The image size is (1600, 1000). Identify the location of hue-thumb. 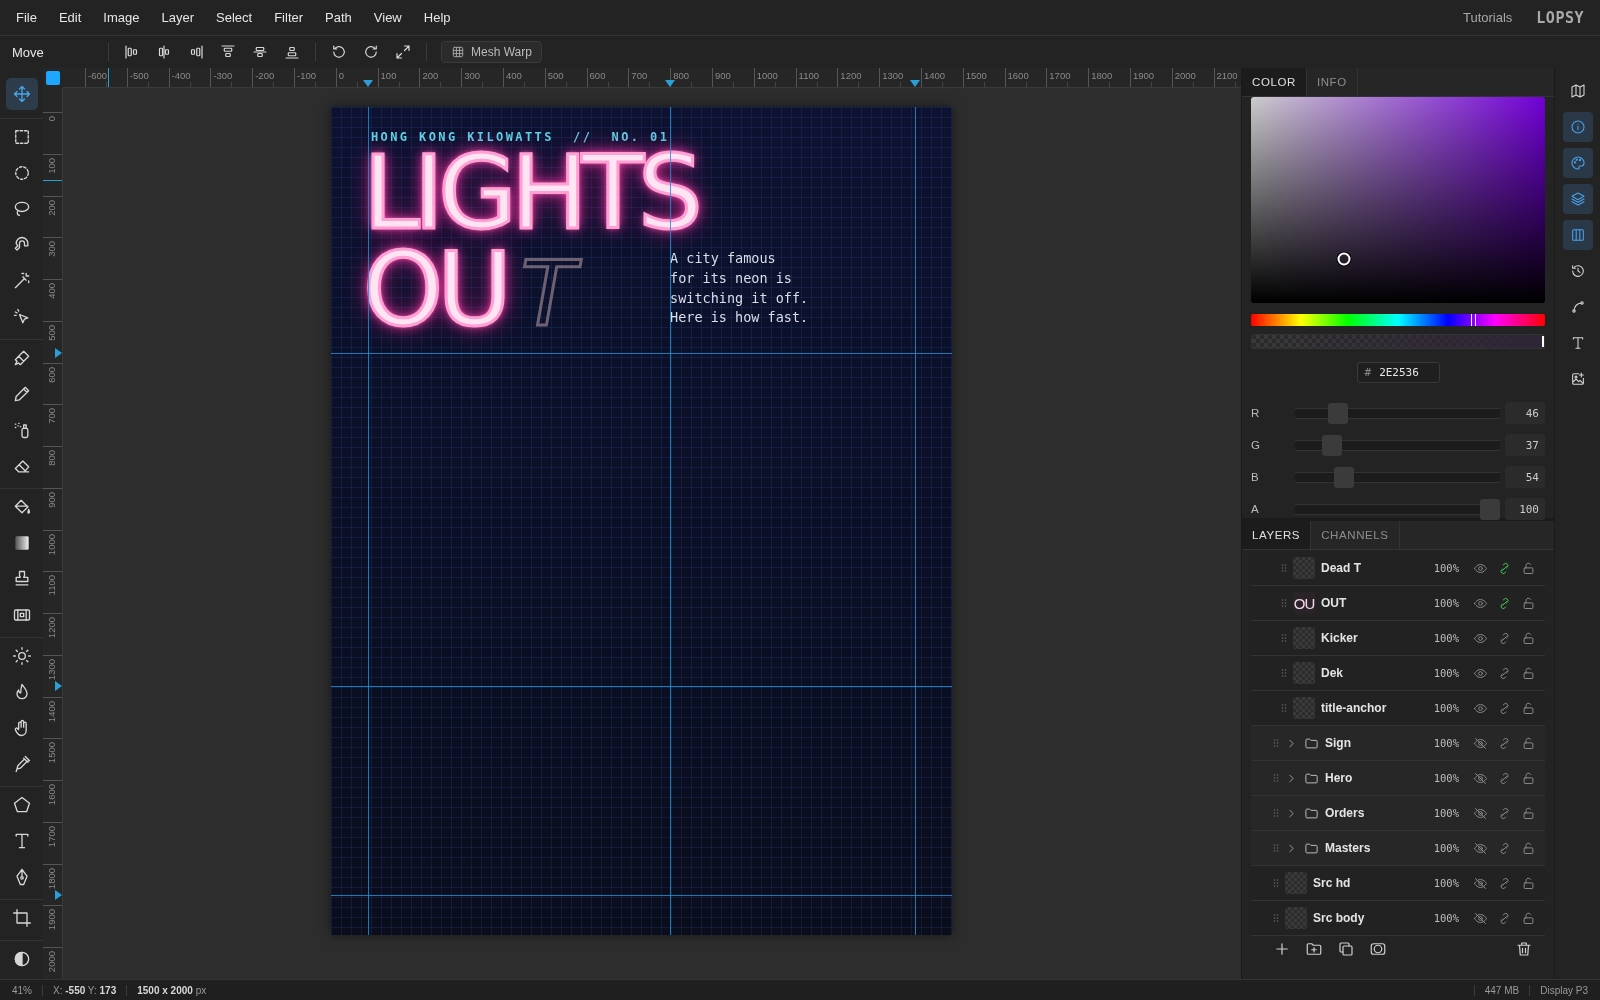
(1473, 320).